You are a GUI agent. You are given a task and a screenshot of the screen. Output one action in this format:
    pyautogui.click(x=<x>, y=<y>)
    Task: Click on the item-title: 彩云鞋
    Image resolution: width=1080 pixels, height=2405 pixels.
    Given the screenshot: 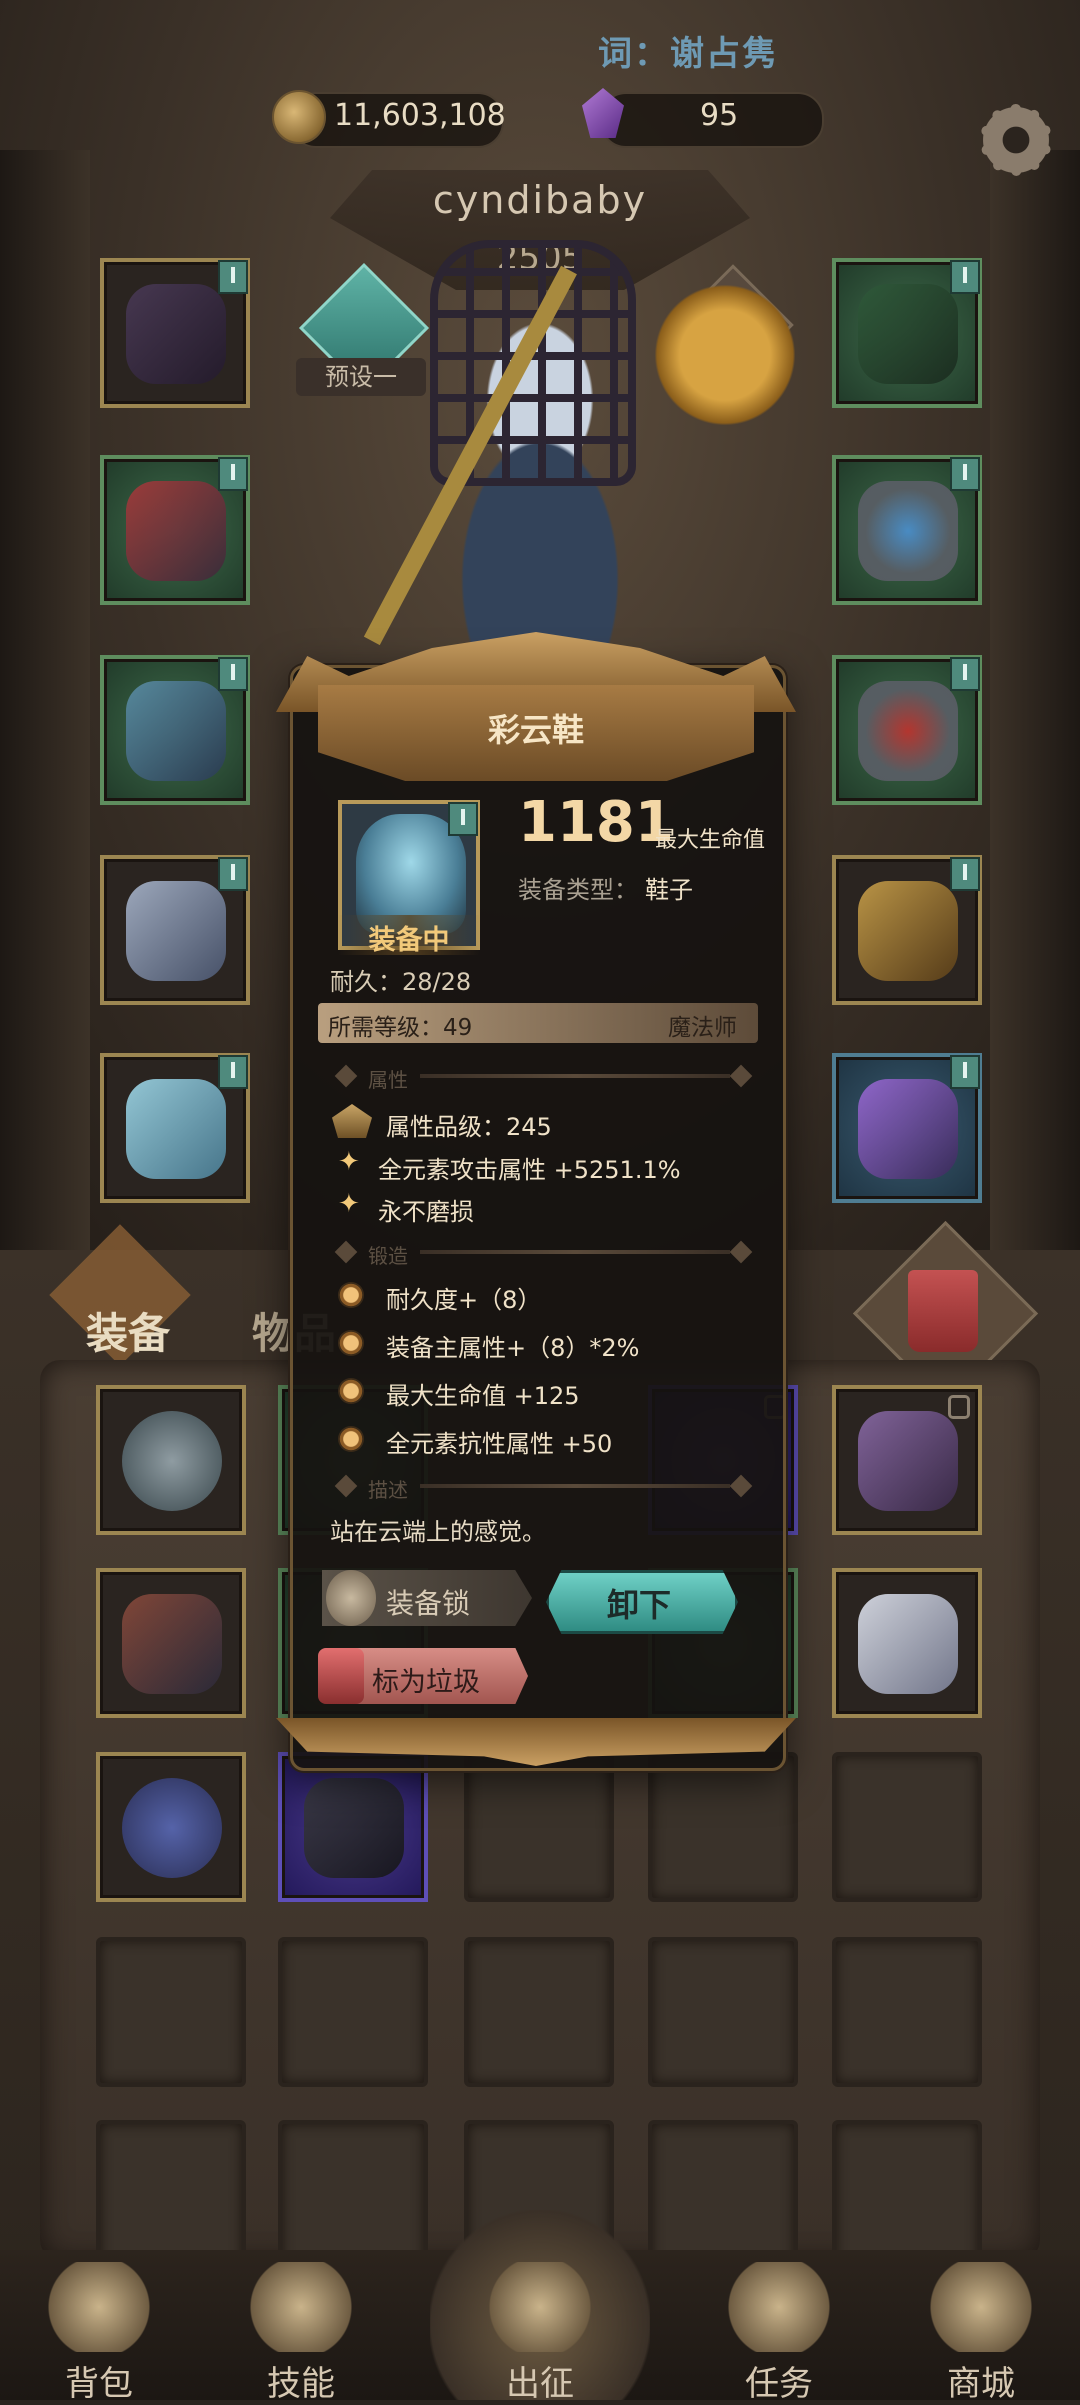 What is the action you would take?
    pyautogui.click(x=535, y=730)
    